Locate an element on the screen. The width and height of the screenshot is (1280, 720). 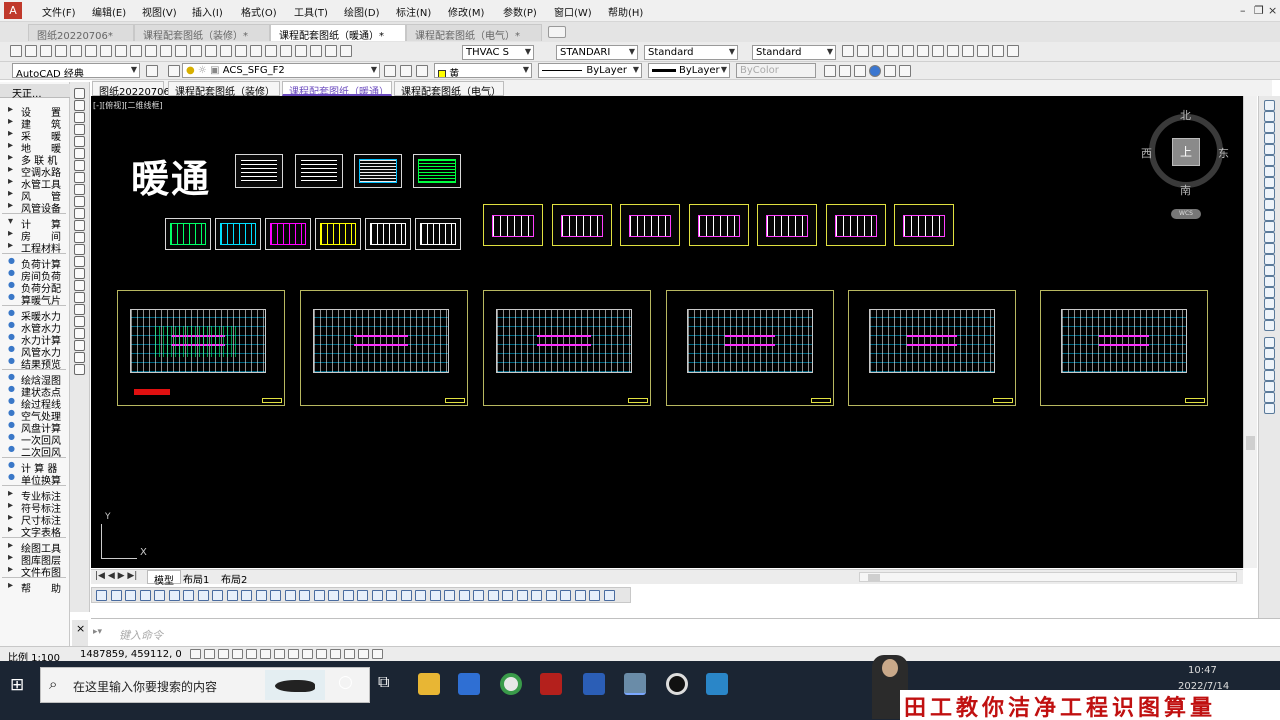
text-style-select: THVAC S ▼ is located at coordinates (498, 52).